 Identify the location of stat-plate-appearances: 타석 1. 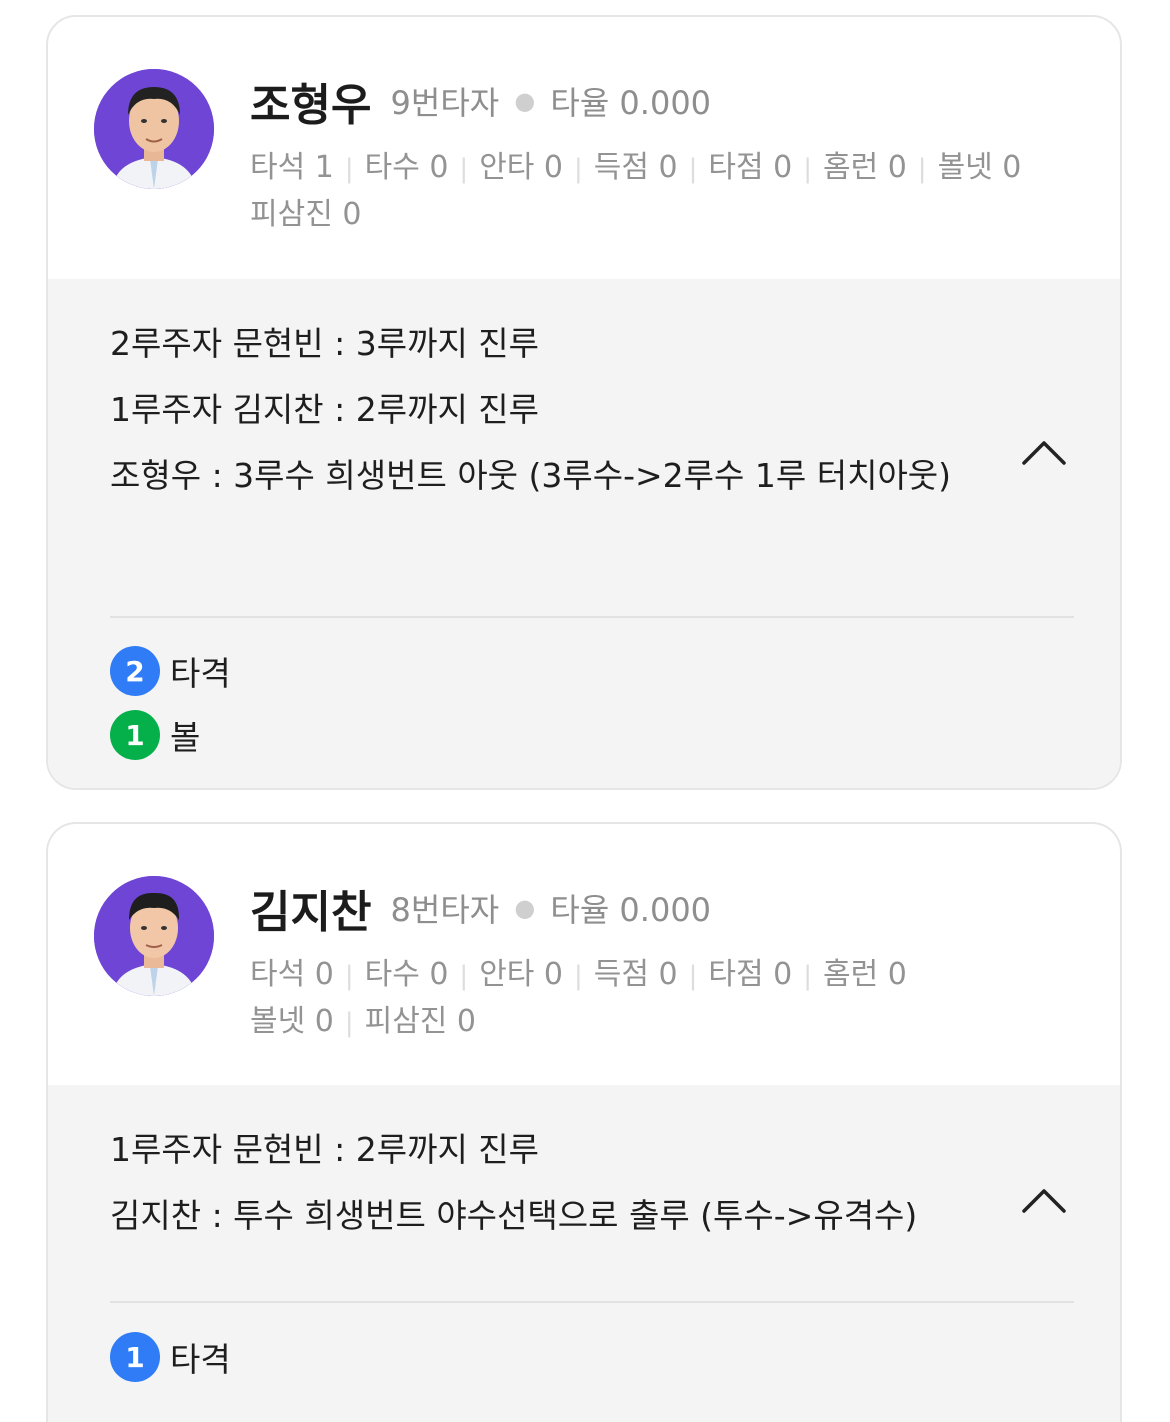
(292, 167).